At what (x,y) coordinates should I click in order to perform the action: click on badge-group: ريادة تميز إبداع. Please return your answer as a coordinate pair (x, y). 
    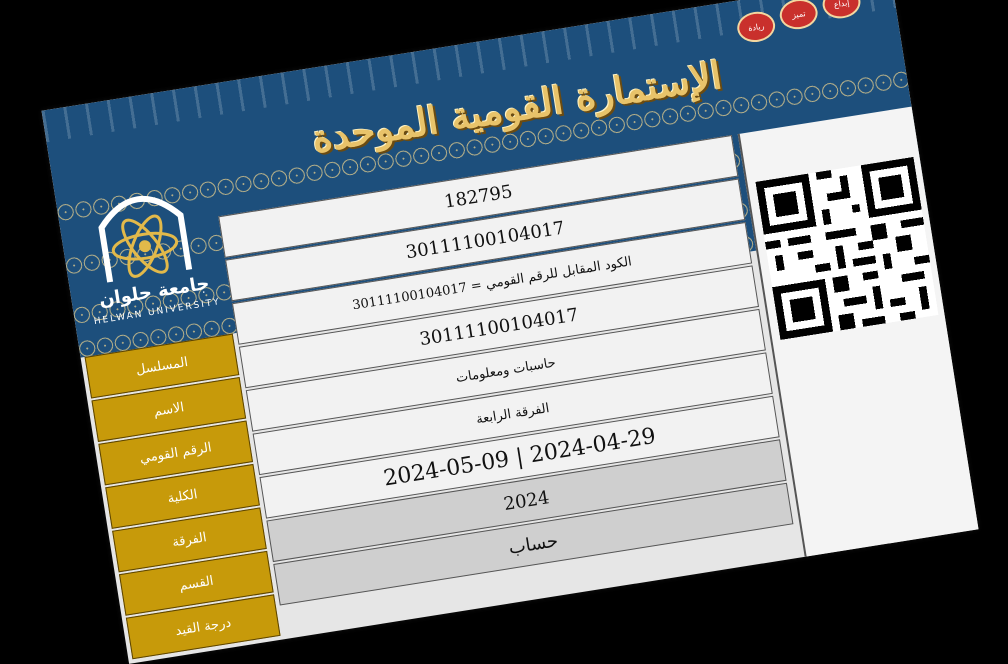
    Looking at the image, I should click on (810, 22).